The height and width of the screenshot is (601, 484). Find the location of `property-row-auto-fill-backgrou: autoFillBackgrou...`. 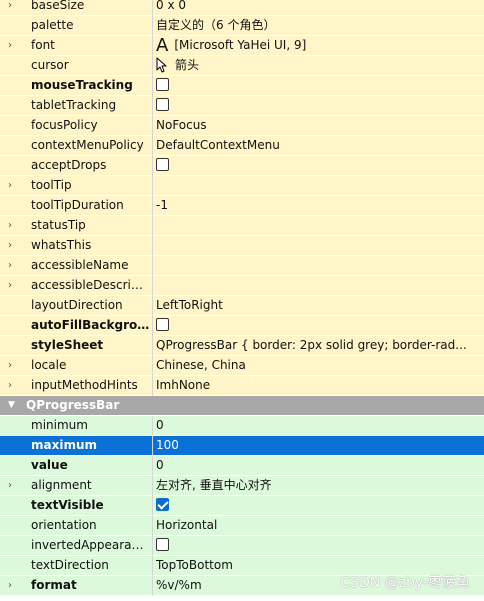

property-row-auto-fill-backgrou: autoFillBackgrou... is located at coordinates (242, 326).